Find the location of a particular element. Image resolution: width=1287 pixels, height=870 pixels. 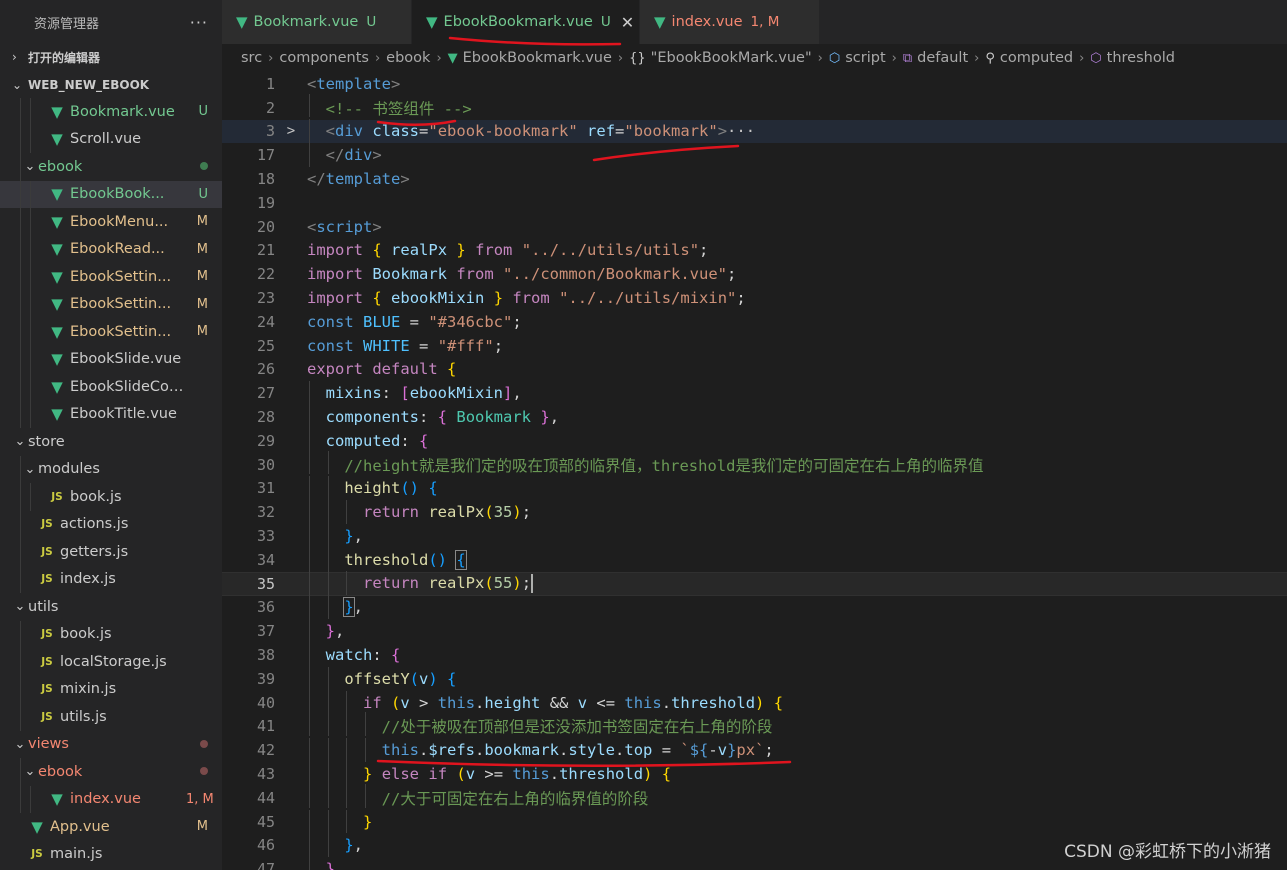

code-line: 28 components: { Bookmark }, is located at coordinates (754, 417).